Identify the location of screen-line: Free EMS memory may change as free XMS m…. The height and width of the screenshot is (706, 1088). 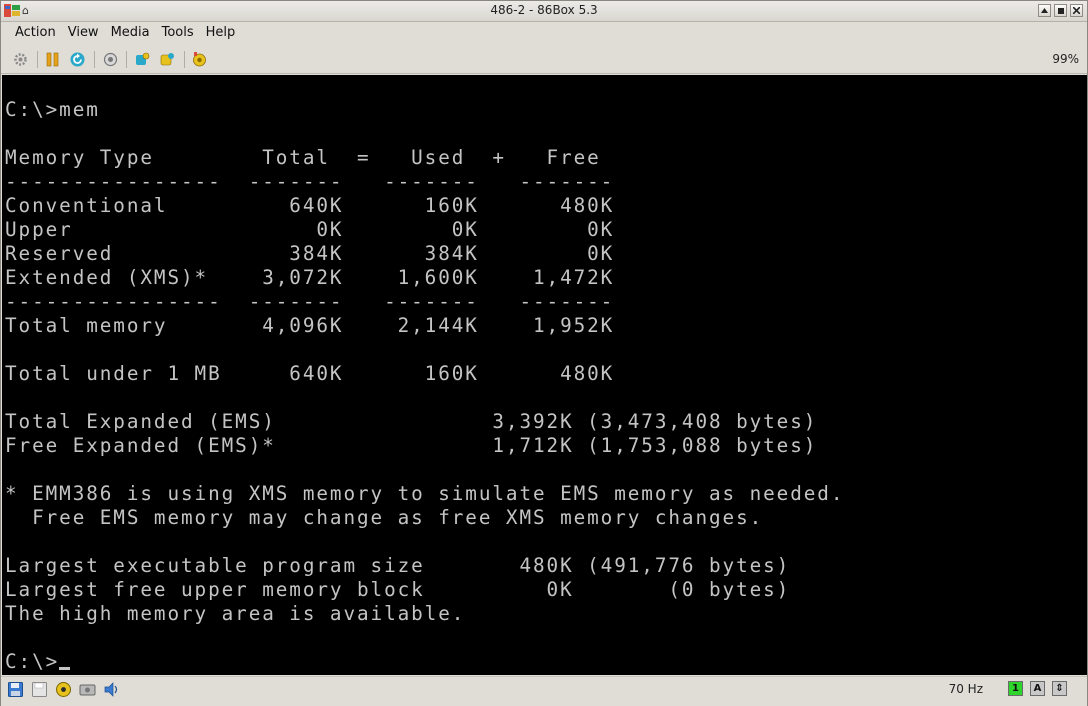
(384, 517).